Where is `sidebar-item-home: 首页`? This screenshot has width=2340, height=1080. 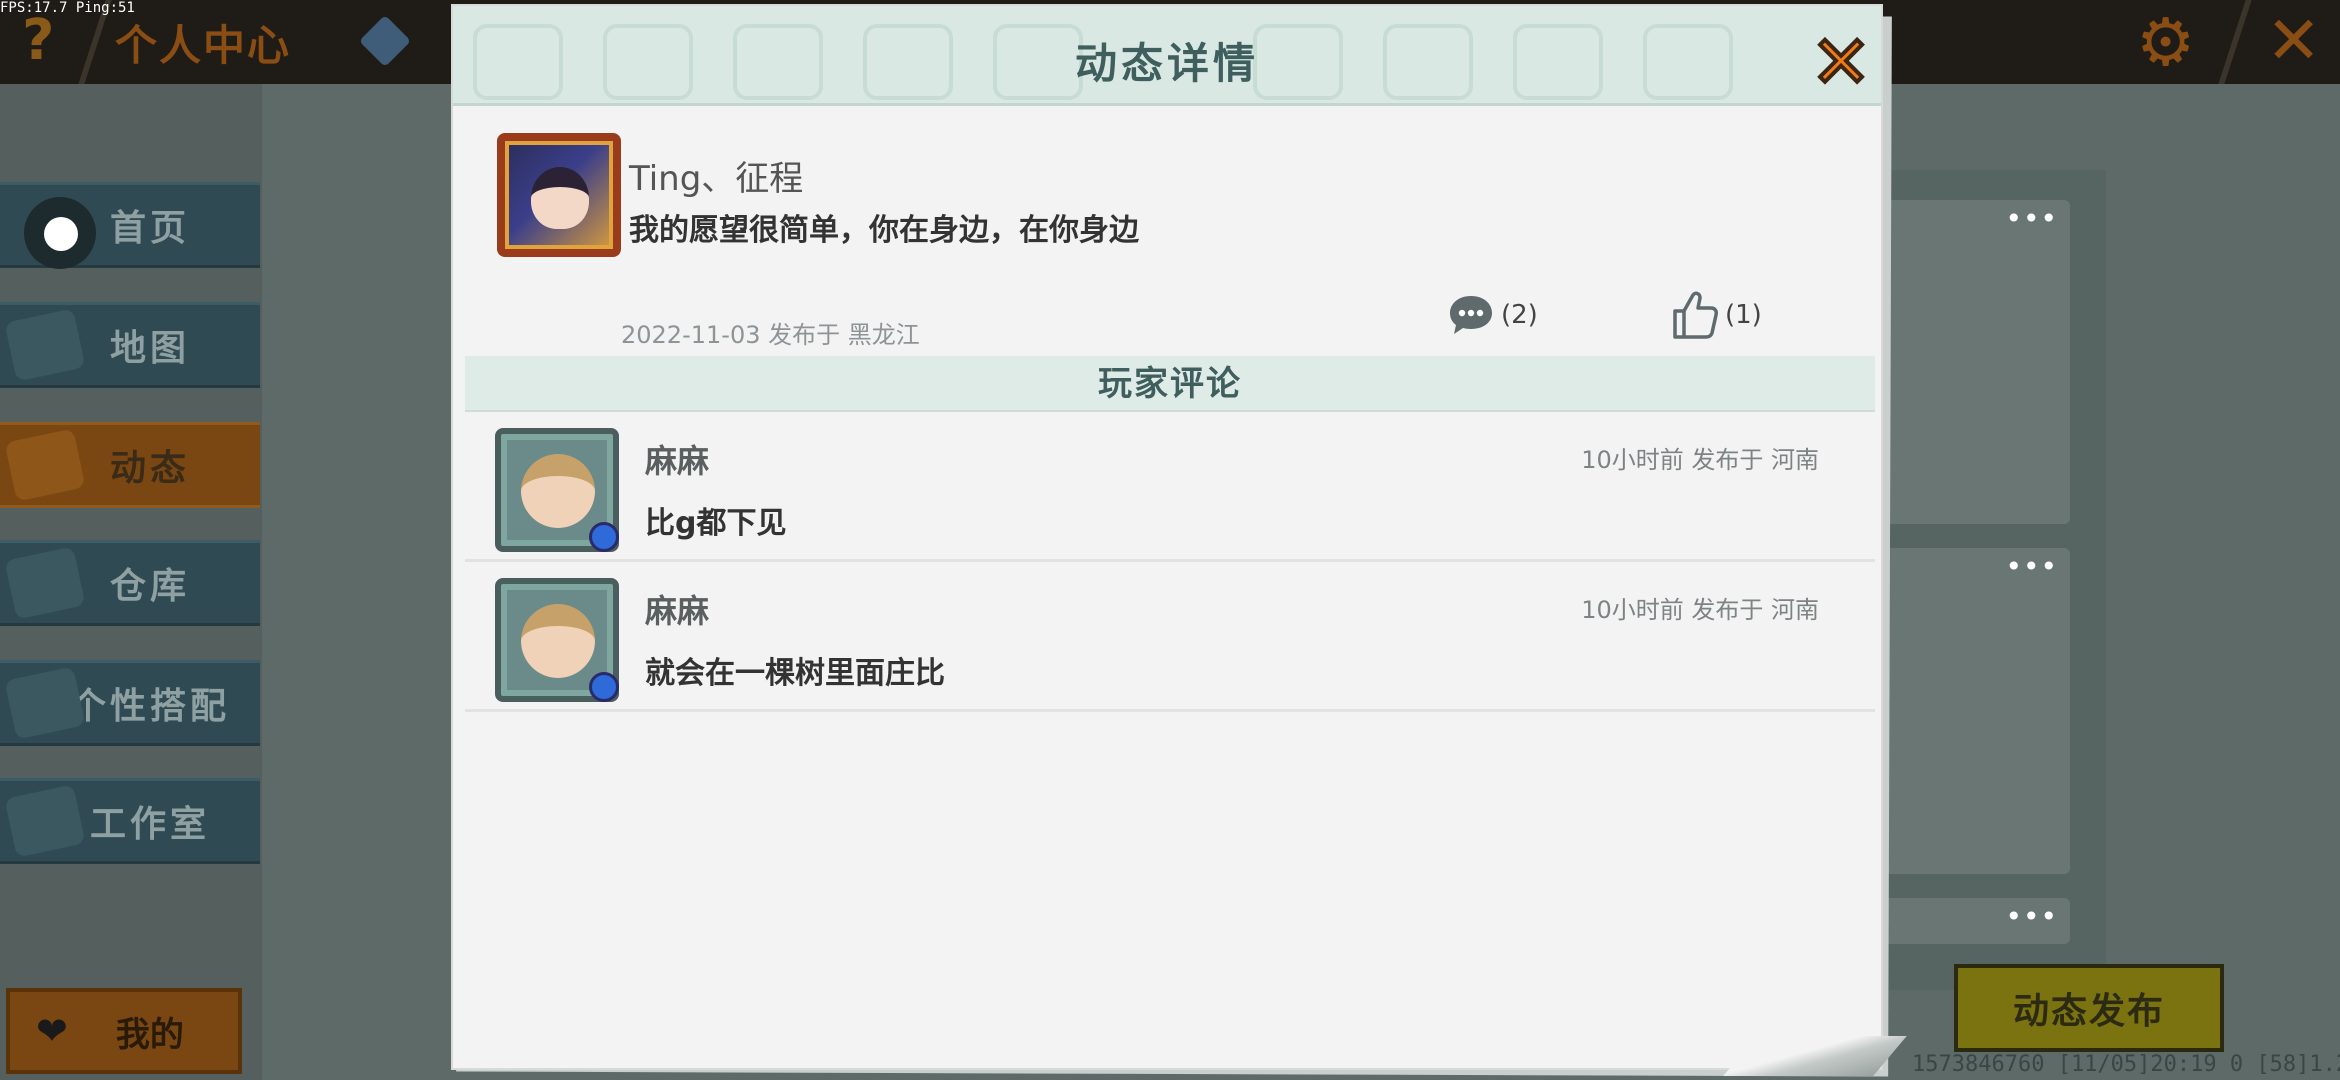 sidebar-item-home: 首页 is located at coordinates (130, 225).